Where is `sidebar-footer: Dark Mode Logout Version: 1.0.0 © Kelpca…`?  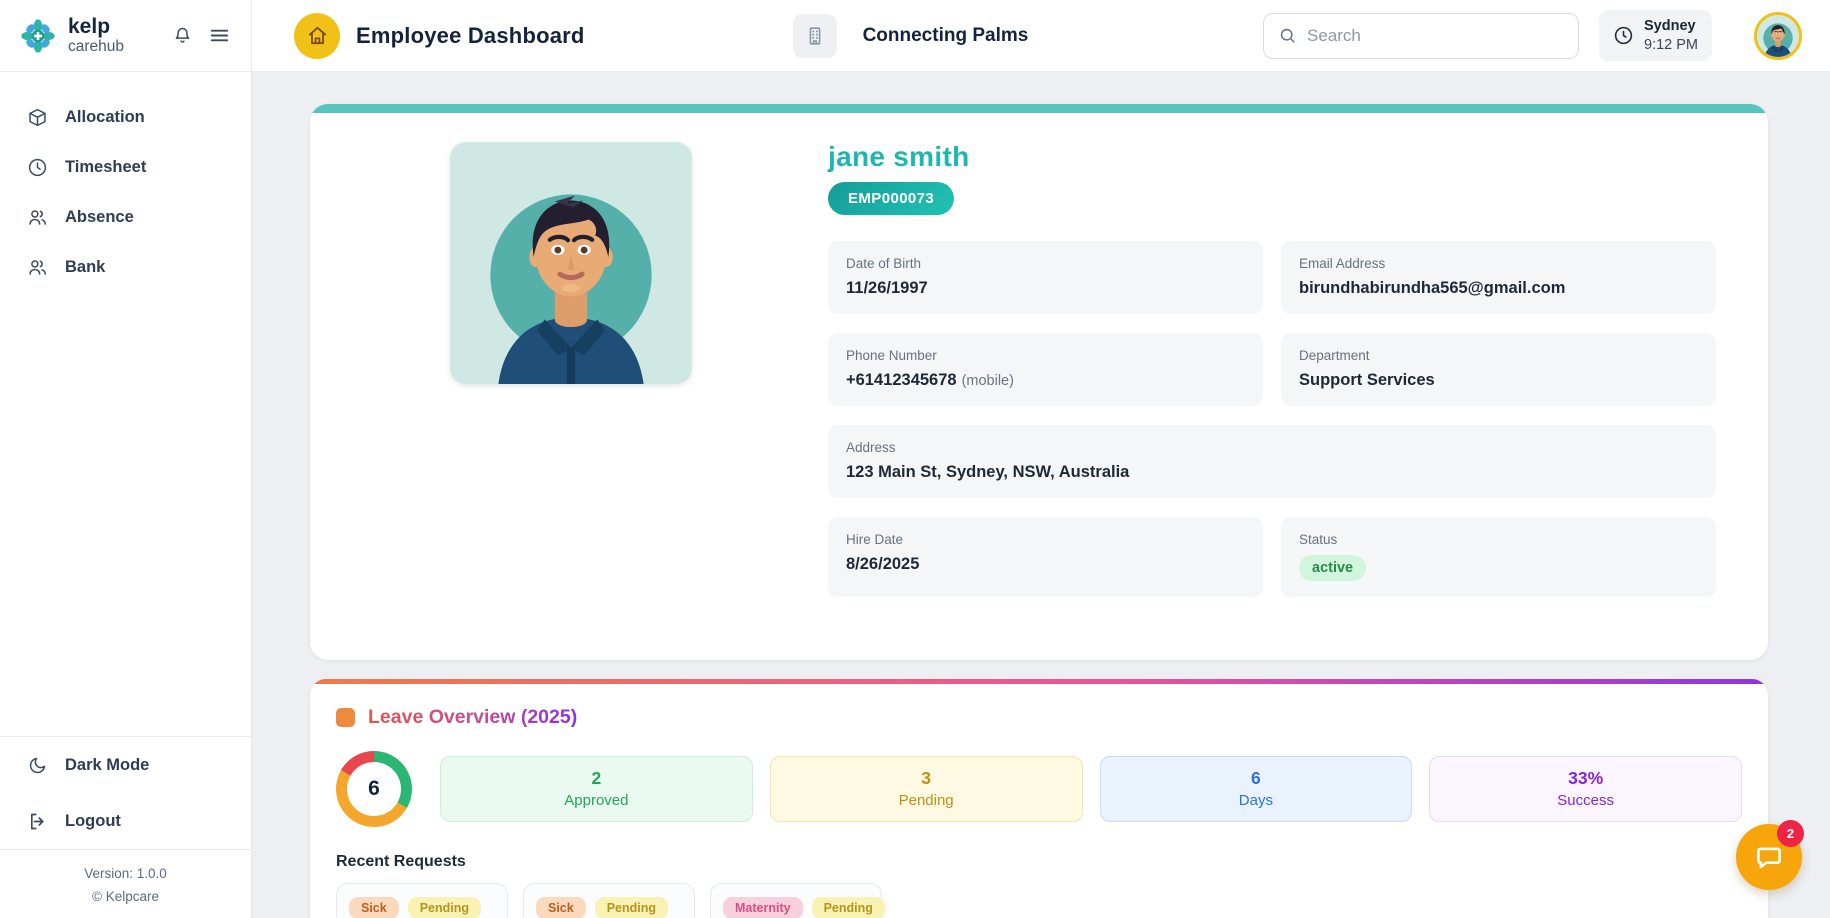 sidebar-footer: Dark Mode Logout Version: 1.0.0 © Kelpca… is located at coordinates (125, 827).